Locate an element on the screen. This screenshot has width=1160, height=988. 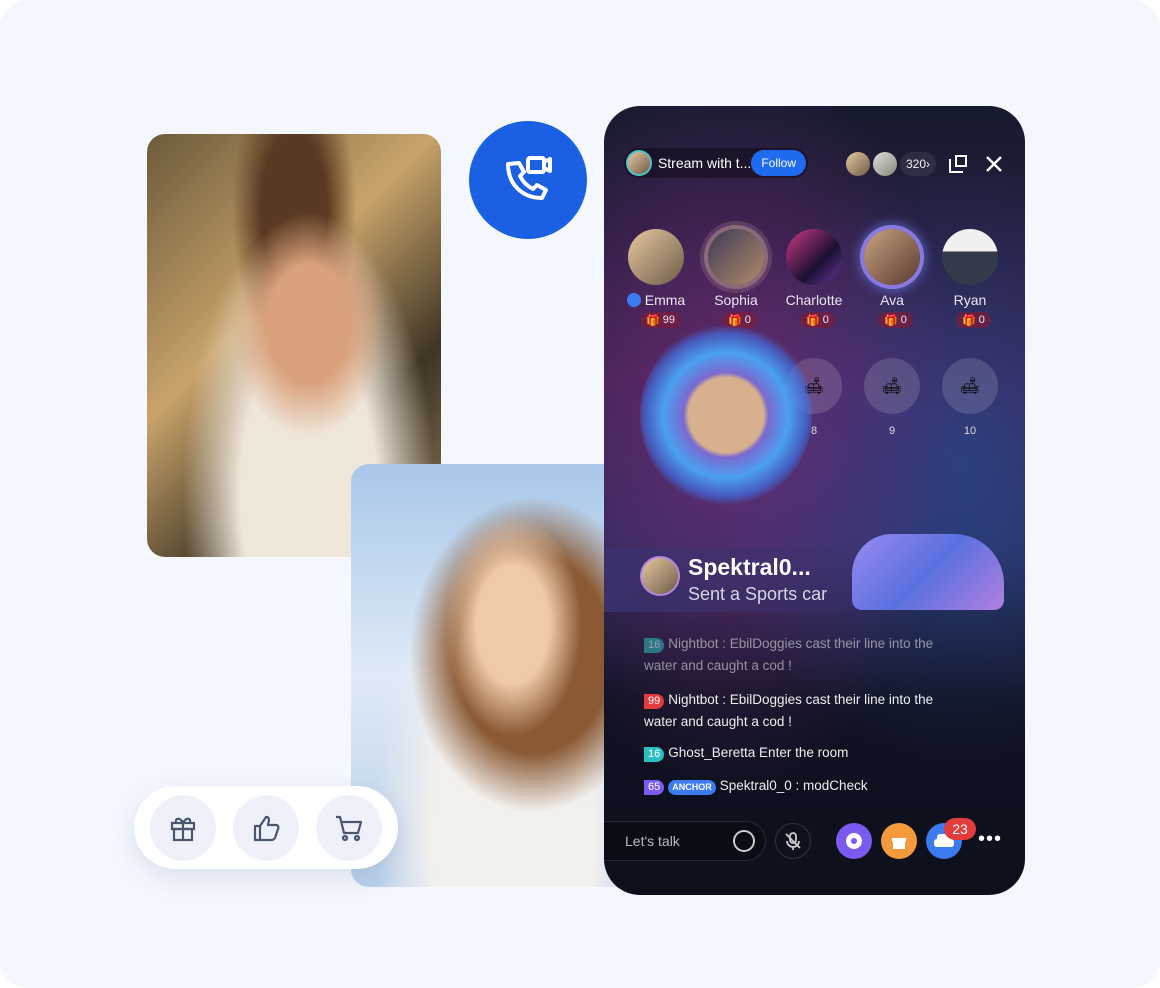
more-icon: ••• is located at coordinates (990, 839).